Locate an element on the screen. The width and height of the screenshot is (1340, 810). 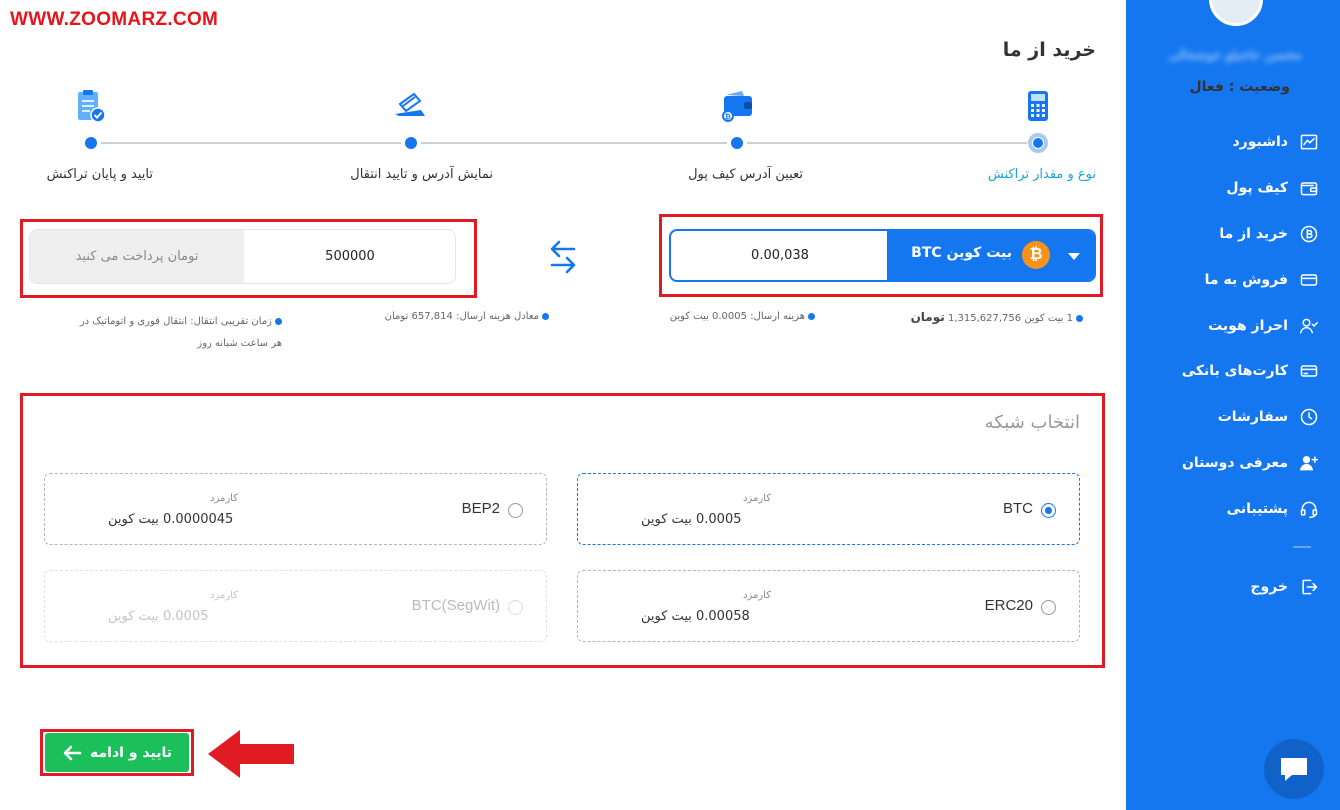
sidebar-item-orders: سفارشات is located at coordinates (1269, 417).